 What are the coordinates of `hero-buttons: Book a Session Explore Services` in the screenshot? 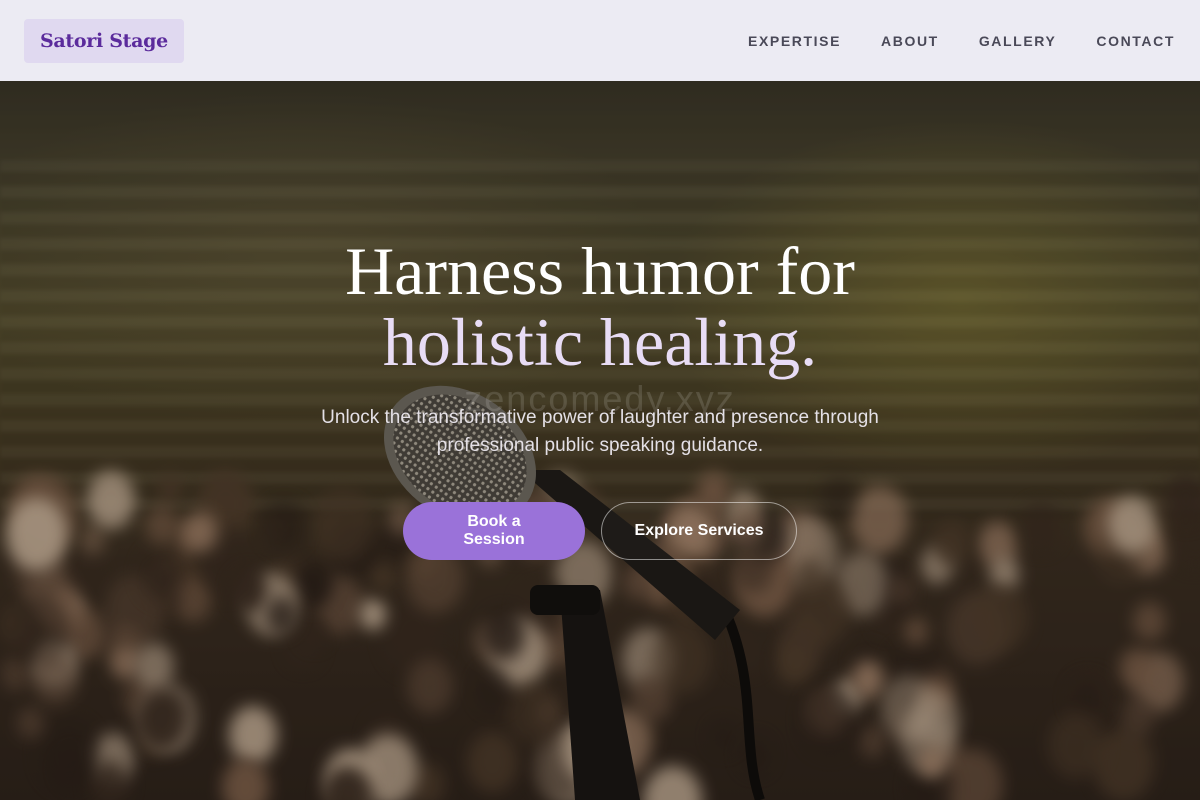 It's located at (600, 531).